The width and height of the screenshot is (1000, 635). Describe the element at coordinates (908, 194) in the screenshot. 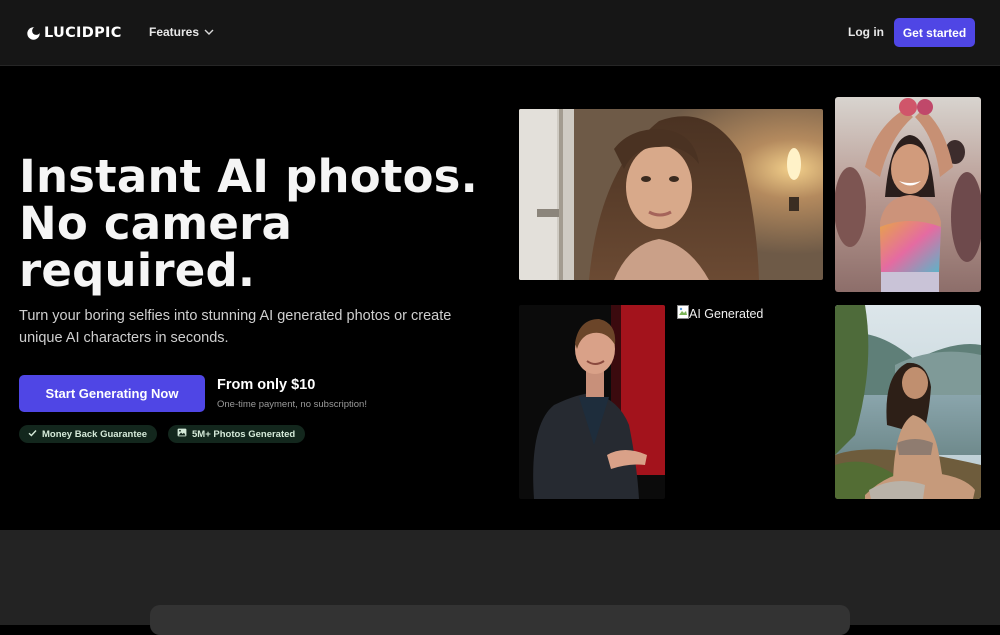

I see `sample-photo-festival-woman` at that location.